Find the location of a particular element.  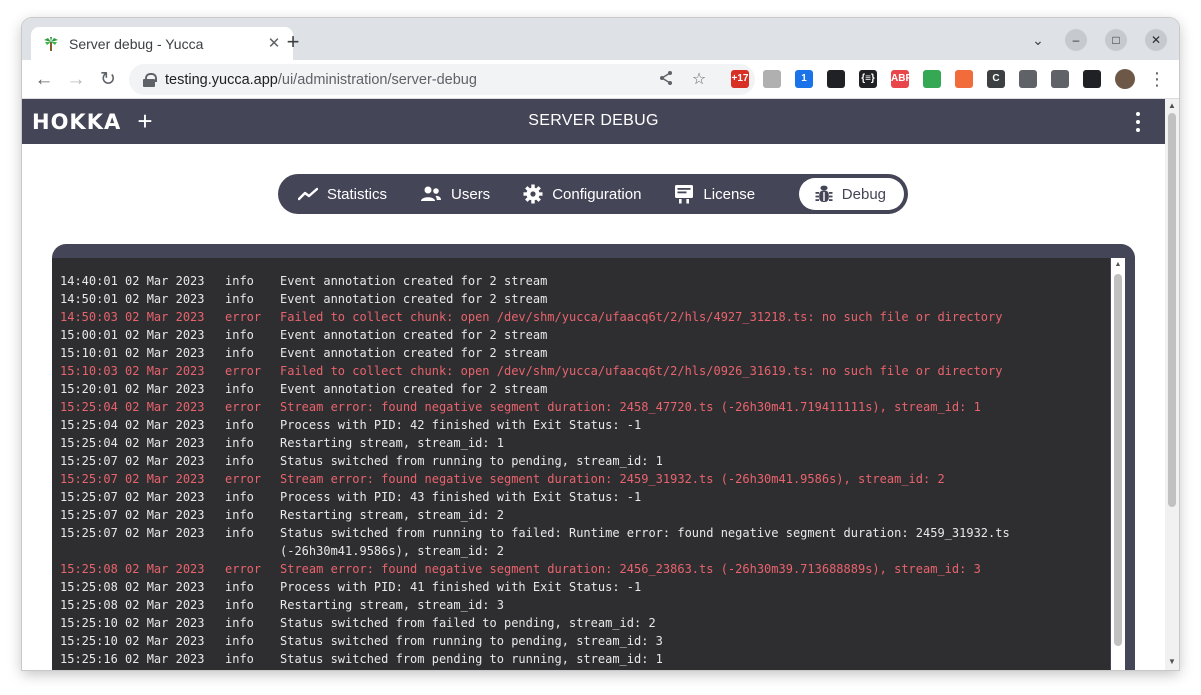

json-extension-icon: {≡} is located at coordinates (868, 79).